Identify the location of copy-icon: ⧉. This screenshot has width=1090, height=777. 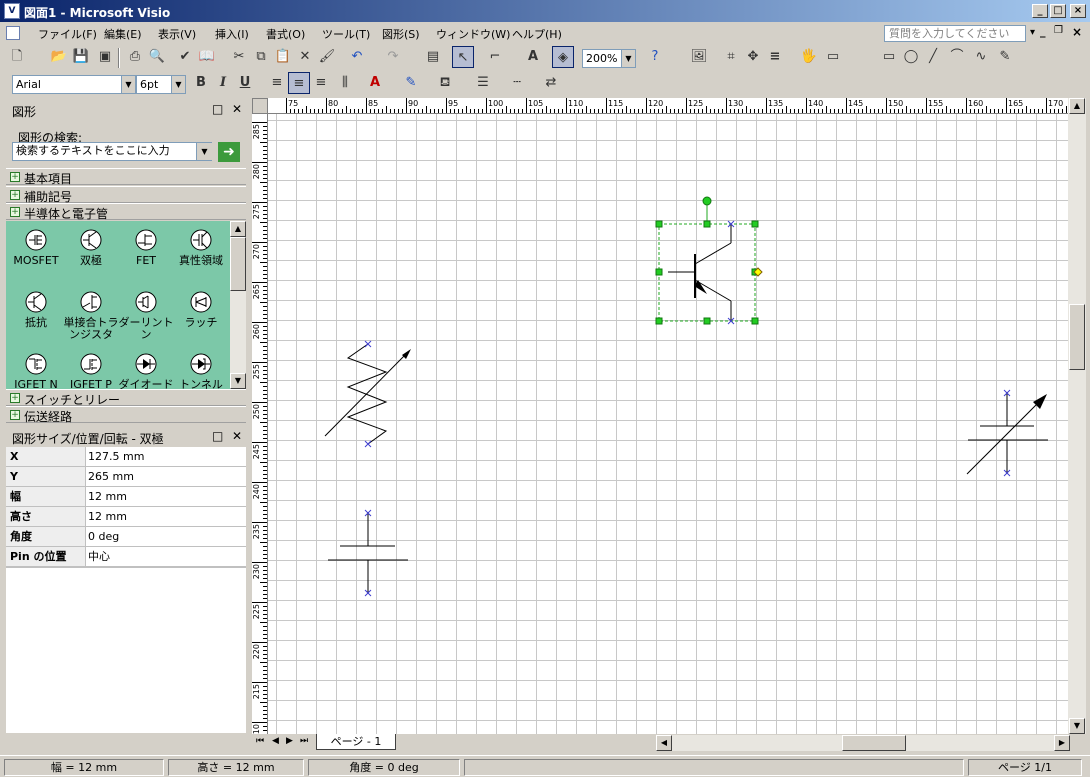
(261, 57).